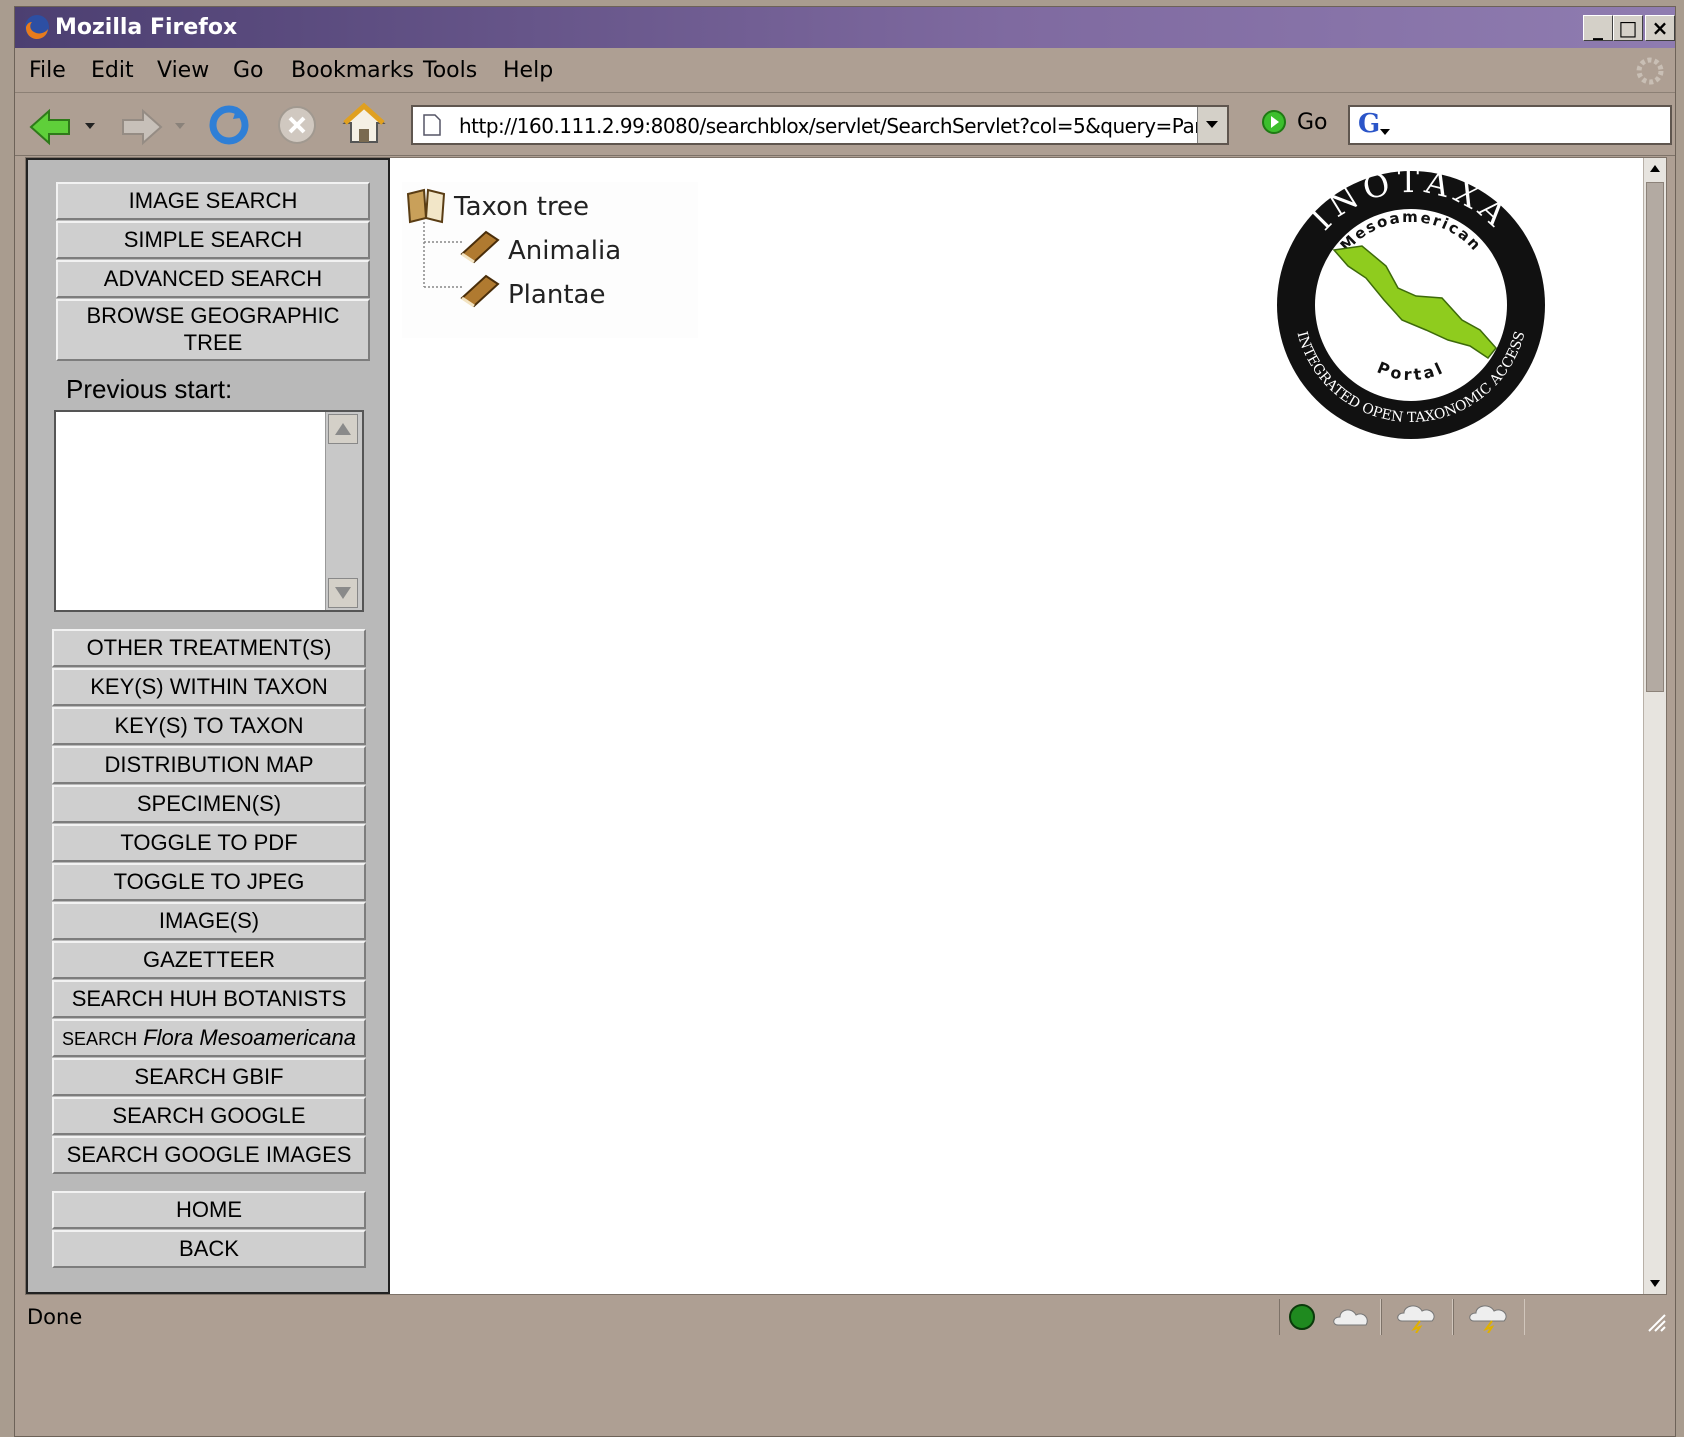 Image resolution: width=1684 pixels, height=1437 pixels. I want to click on window-title: Mozilla Firefox, so click(146, 27).